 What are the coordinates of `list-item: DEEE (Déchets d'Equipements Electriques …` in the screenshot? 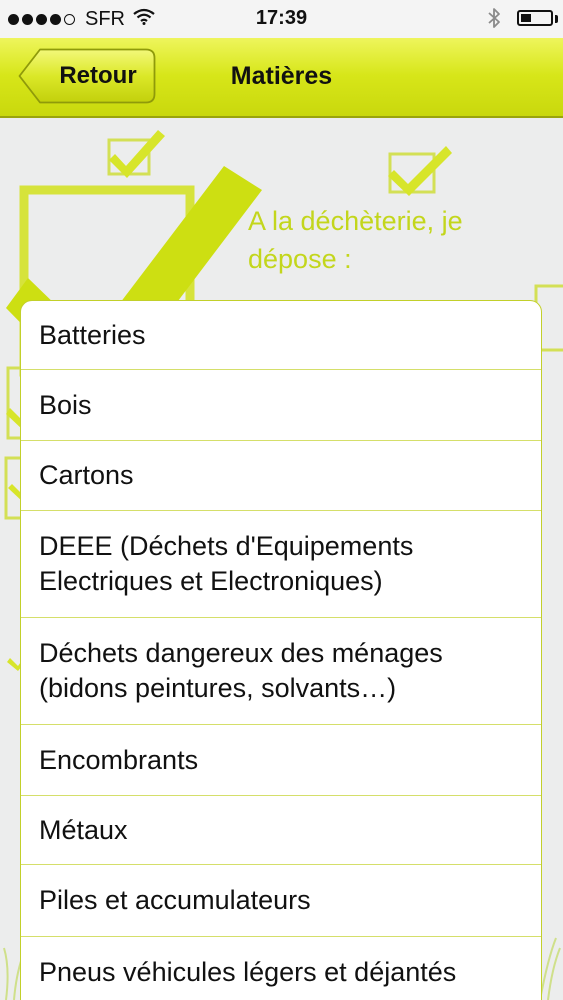 It's located at (281, 564).